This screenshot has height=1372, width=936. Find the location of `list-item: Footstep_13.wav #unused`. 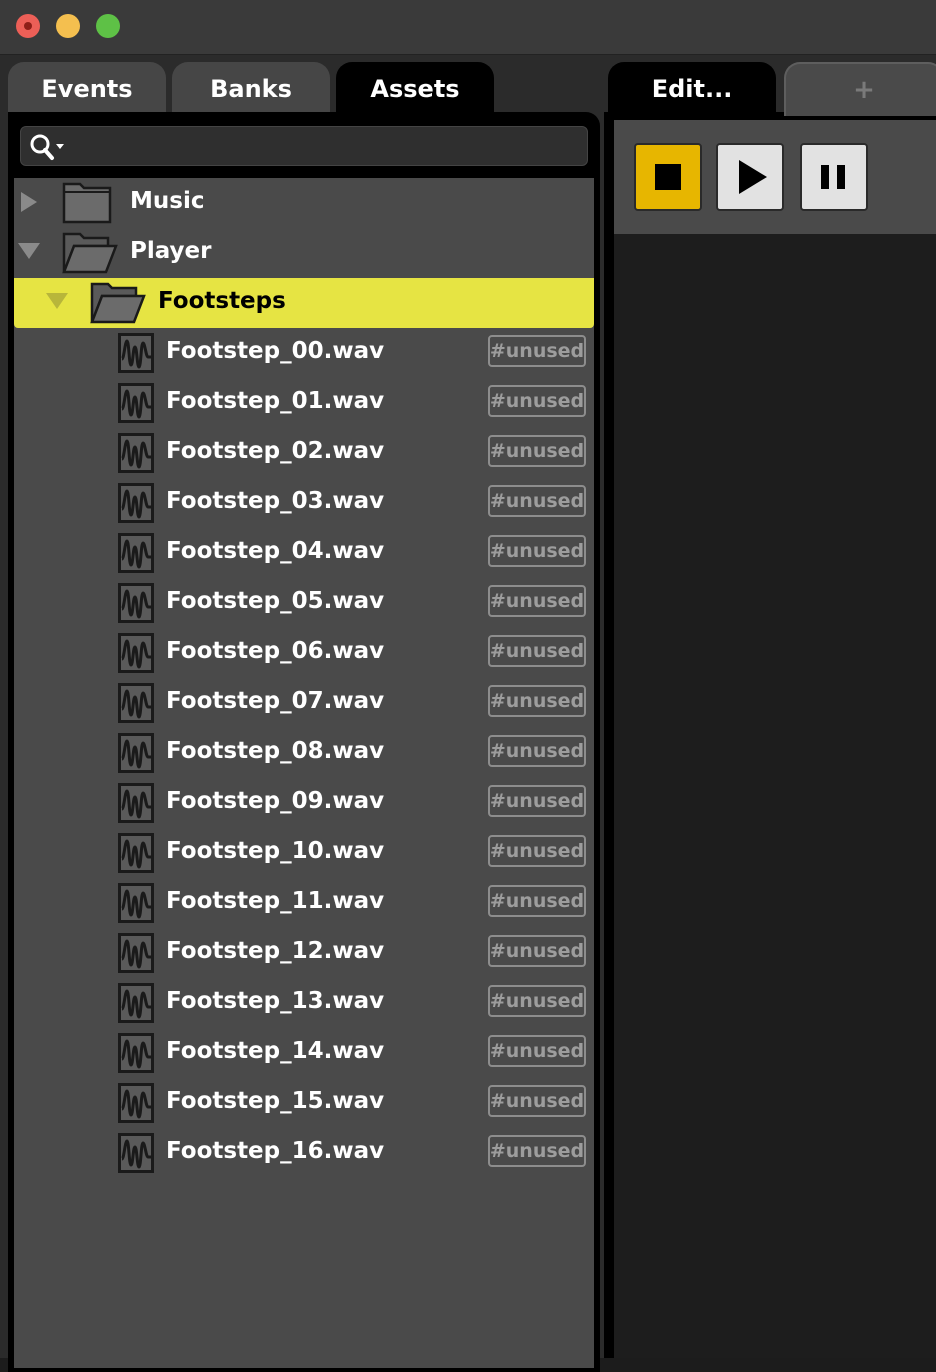

list-item: Footstep_13.wav #unused is located at coordinates (304, 1003).